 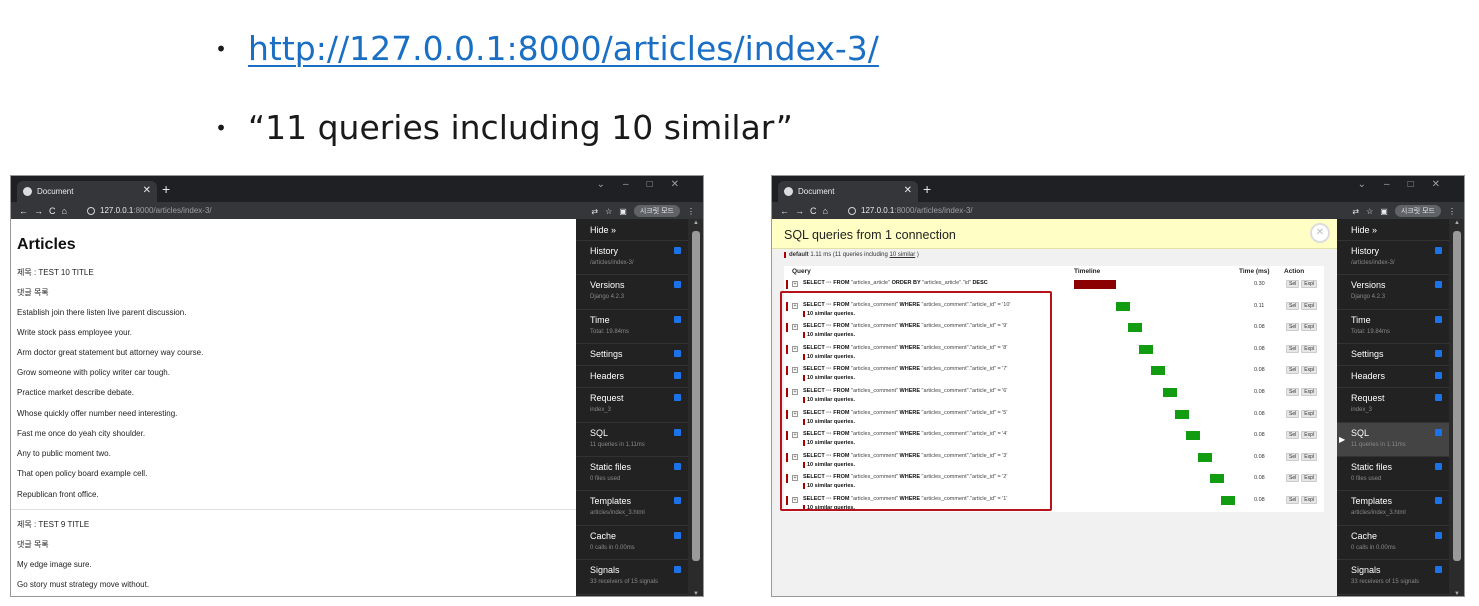 I want to click on translate-icon: ⇄, so click(x=594, y=211).